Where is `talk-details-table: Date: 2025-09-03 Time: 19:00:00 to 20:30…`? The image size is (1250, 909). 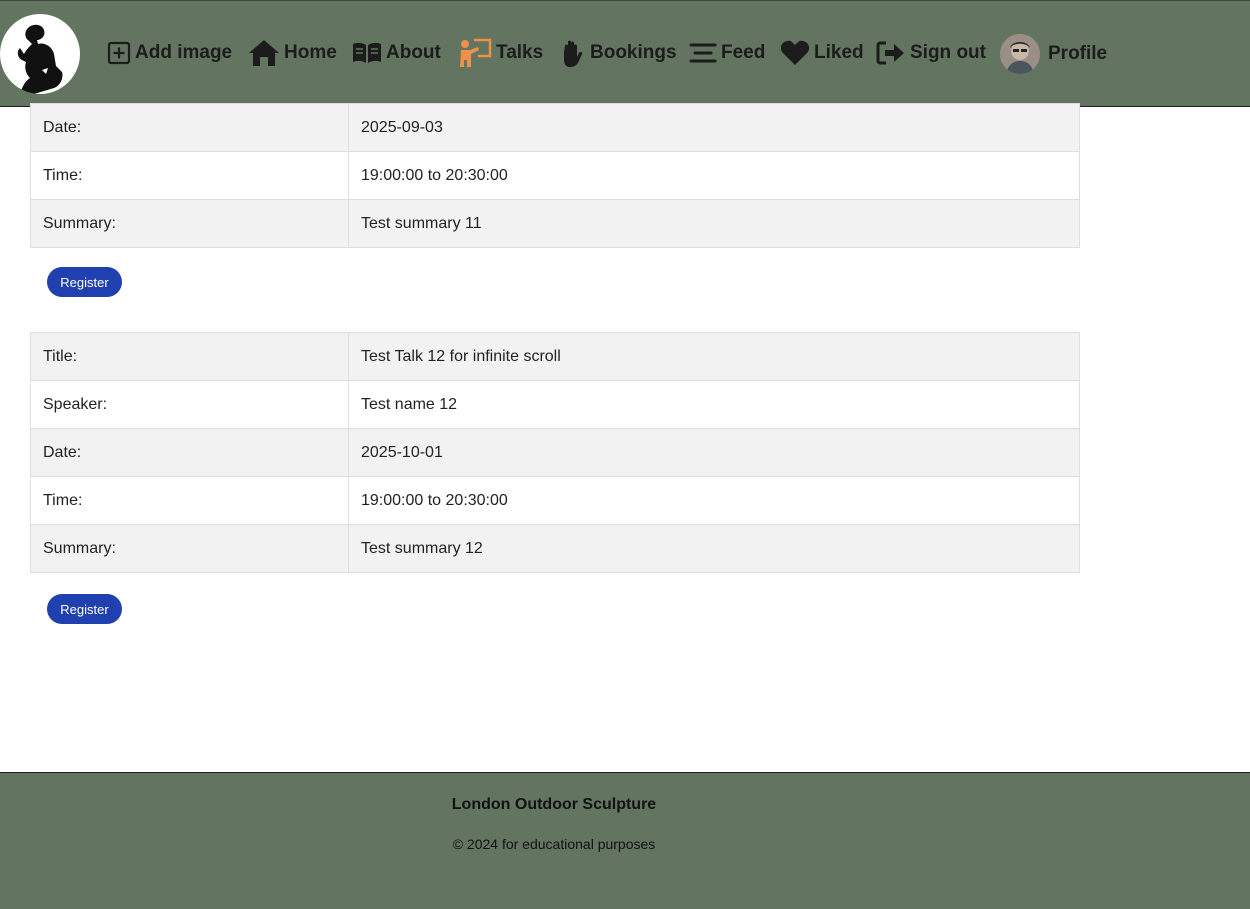 talk-details-table: Date: 2025-09-03 Time: 19:00:00 to 20:30… is located at coordinates (555, 175).